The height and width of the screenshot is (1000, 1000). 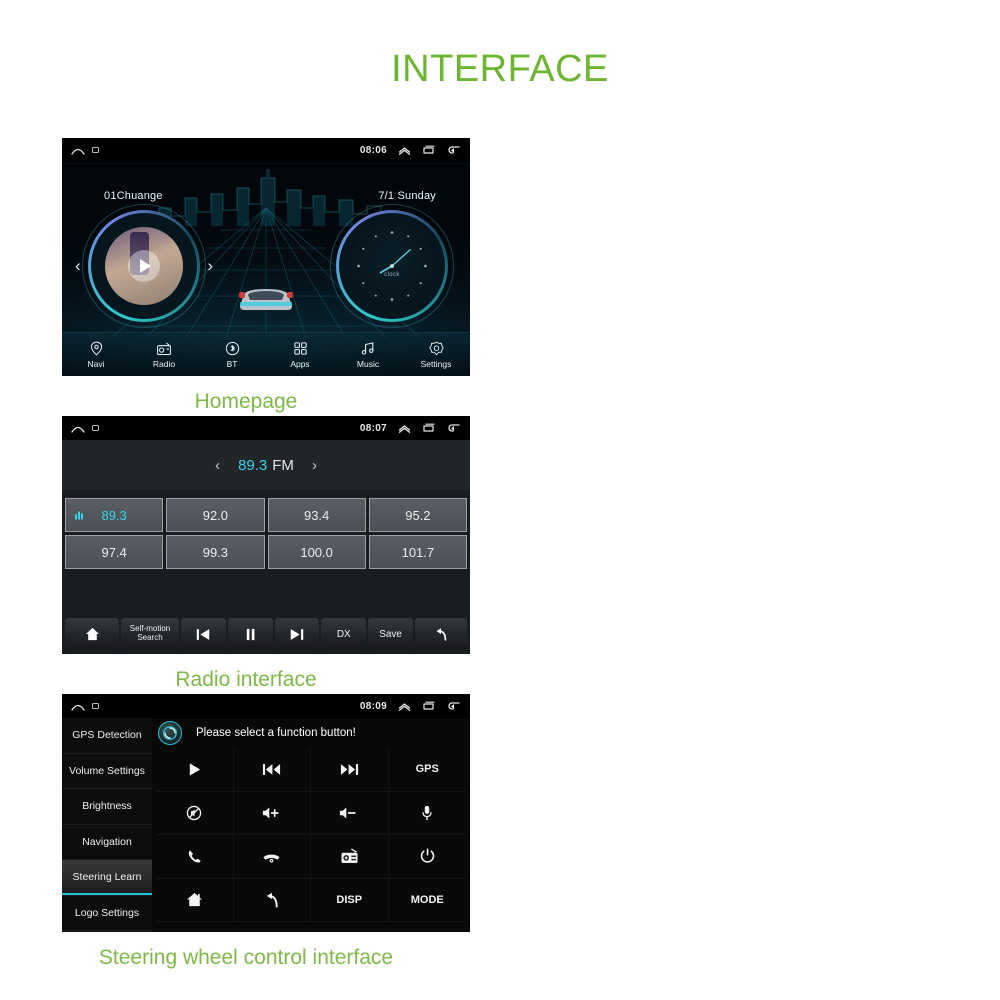 What do you see at coordinates (170, 733) in the screenshot?
I see `steering-wheel-icon` at bounding box center [170, 733].